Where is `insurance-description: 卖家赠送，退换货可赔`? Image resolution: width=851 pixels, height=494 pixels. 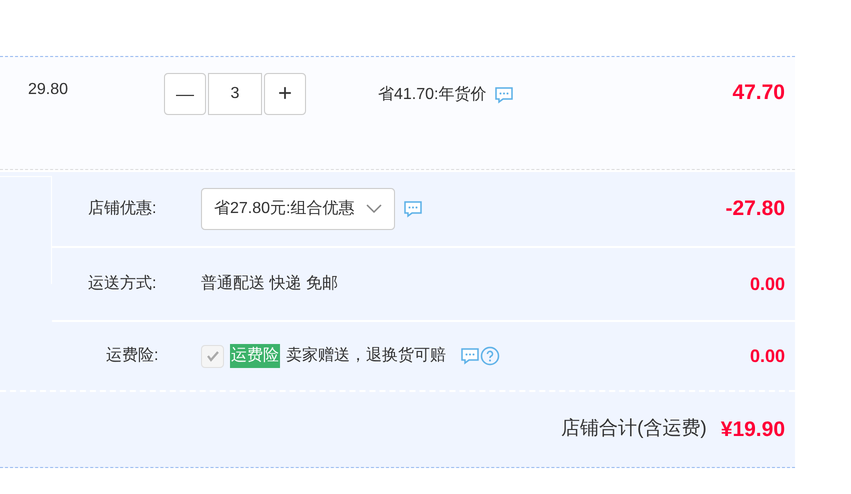
insurance-description: 卖家赠送，退换货可赔 is located at coordinates (366, 356).